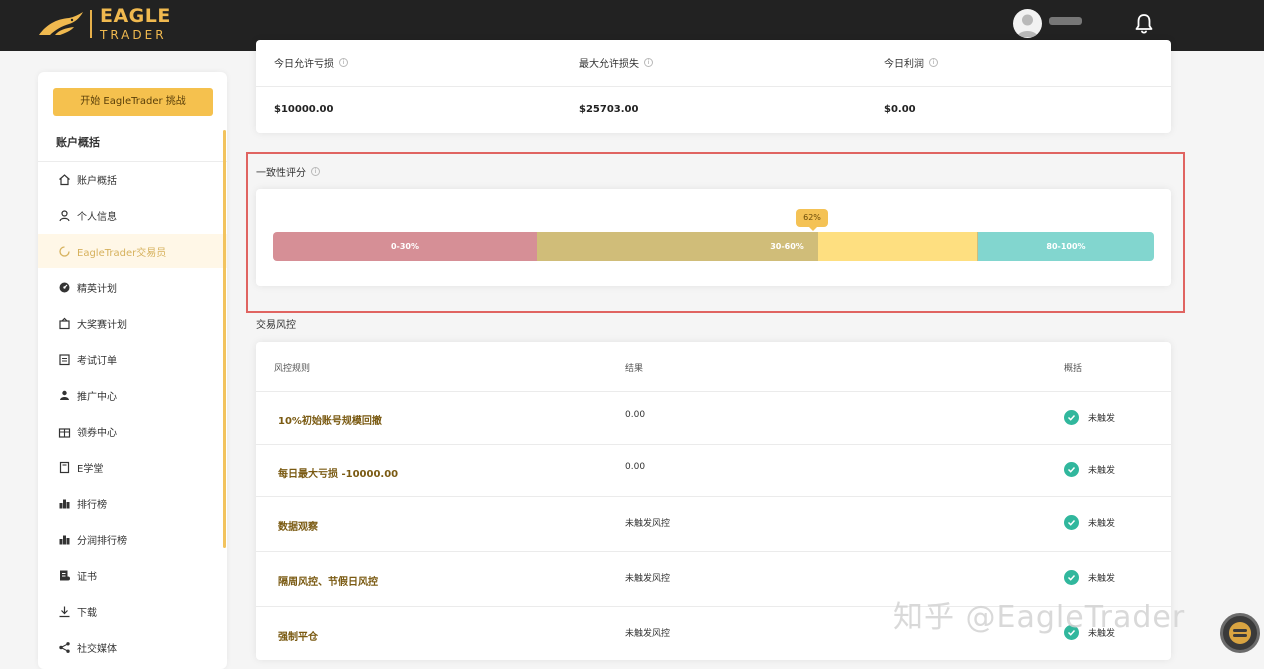 The image size is (1264, 669). What do you see at coordinates (132, 611) in the screenshot?
I see `sidebar-item-download: 下载` at bounding box center [132, 611].